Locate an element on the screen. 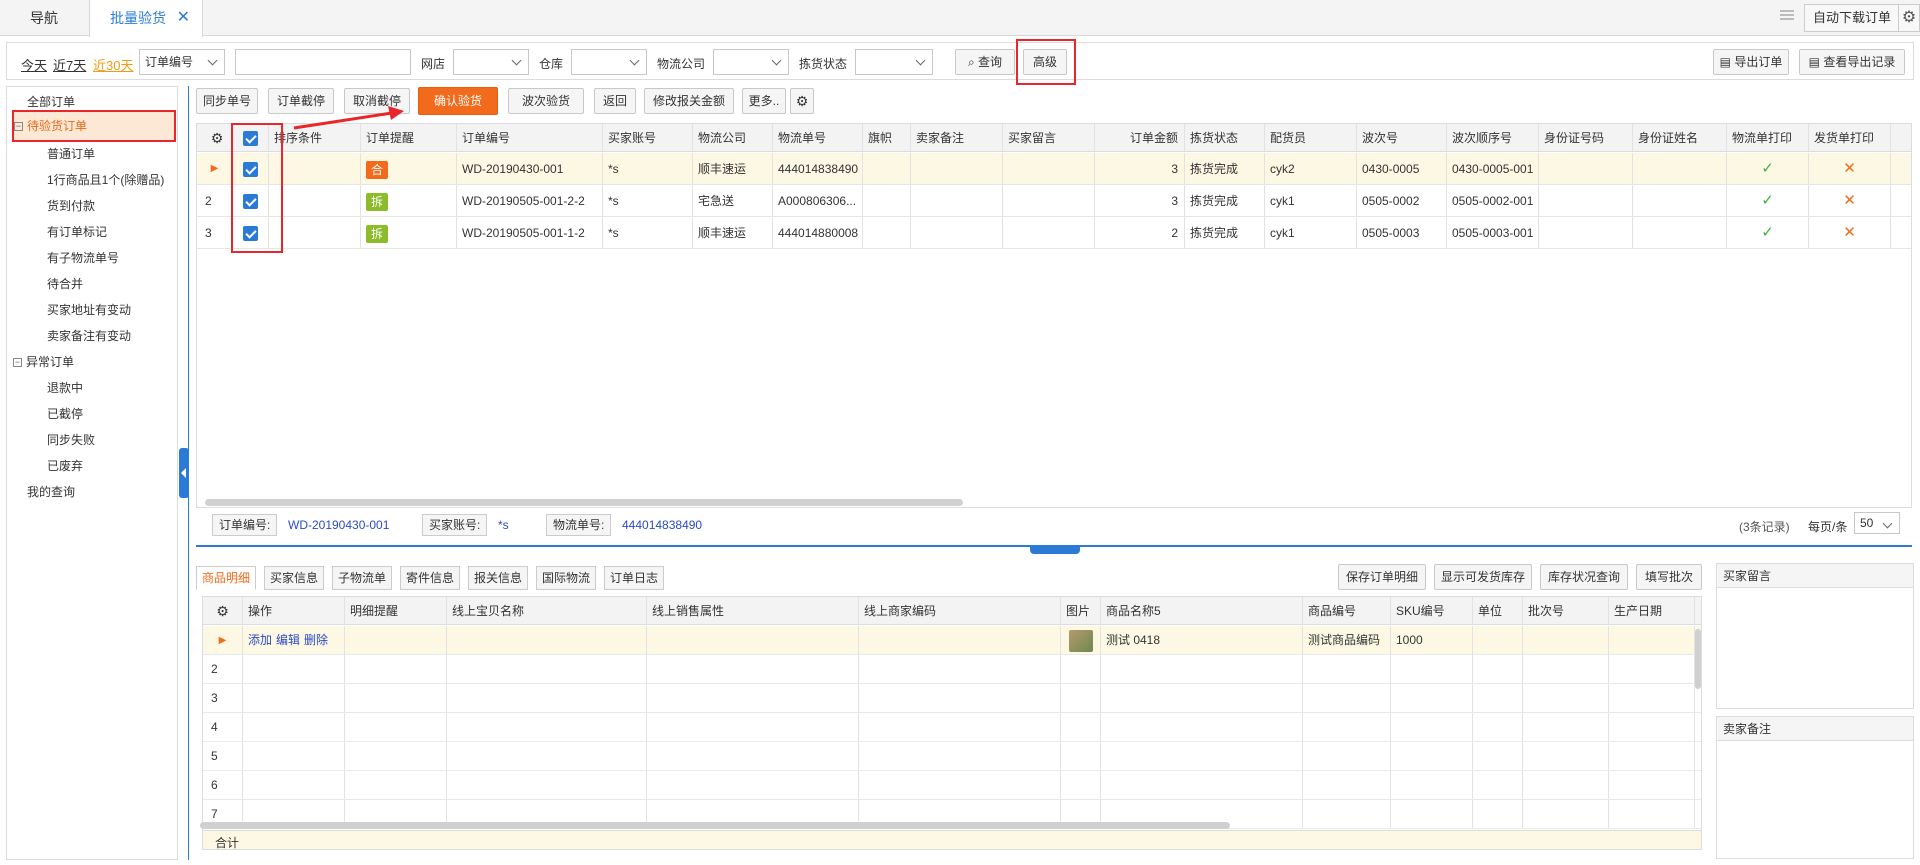 This screenshot has height=865, width=1920. col-flag: 旗帜 is located at coordinates (887, 137).